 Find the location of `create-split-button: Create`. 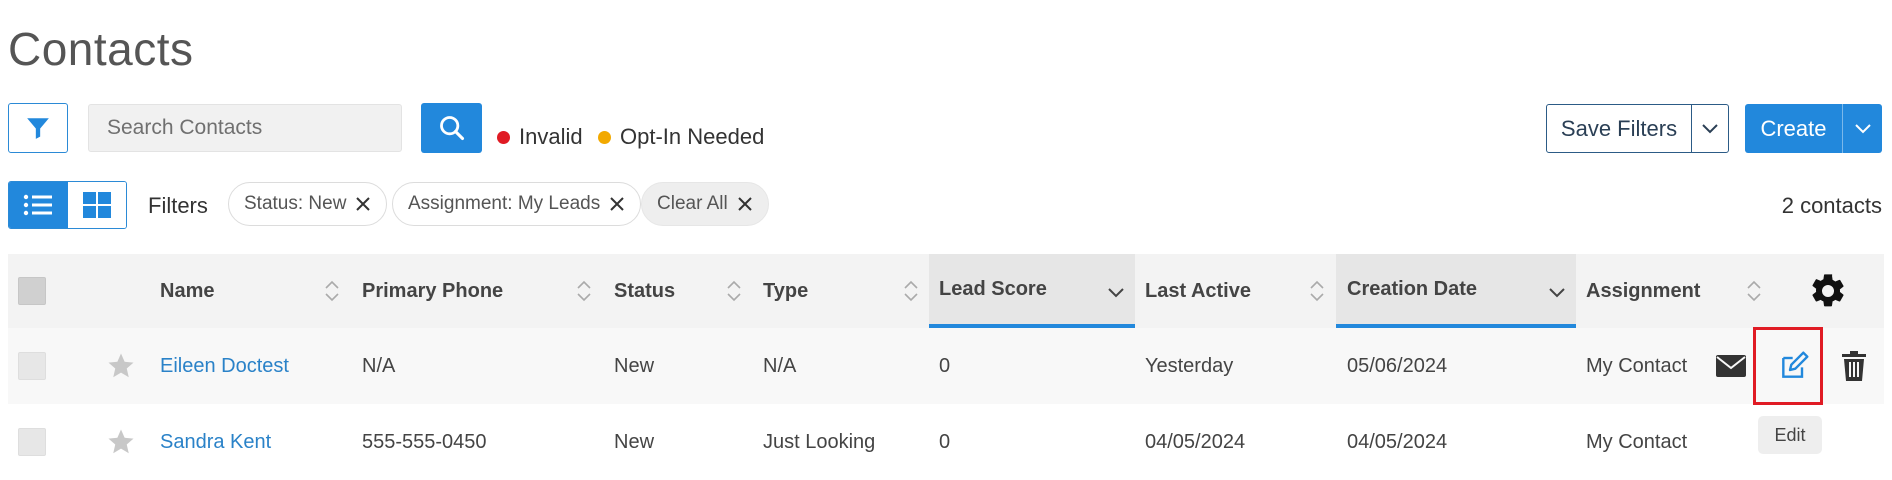

create-split-button: Create is located at coordinates (1813, 128).